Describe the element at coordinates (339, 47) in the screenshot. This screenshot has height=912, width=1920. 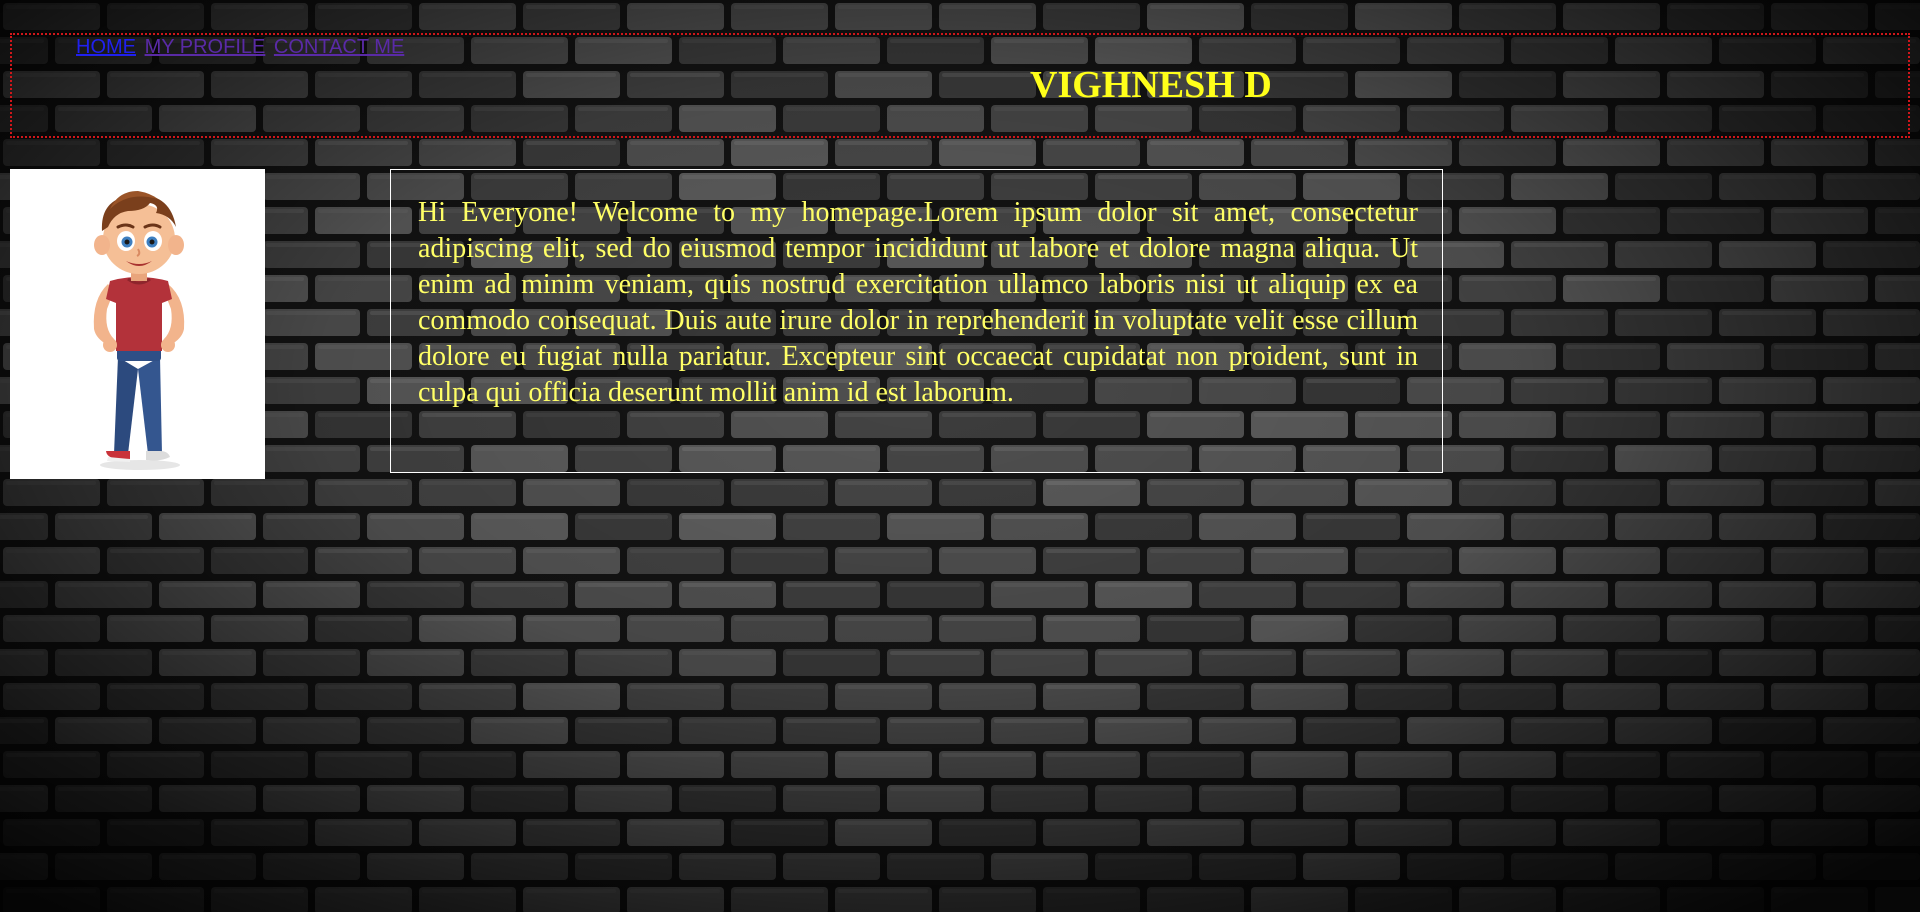
I see `nav-contact-me-link: CONTACT ME` at that location.